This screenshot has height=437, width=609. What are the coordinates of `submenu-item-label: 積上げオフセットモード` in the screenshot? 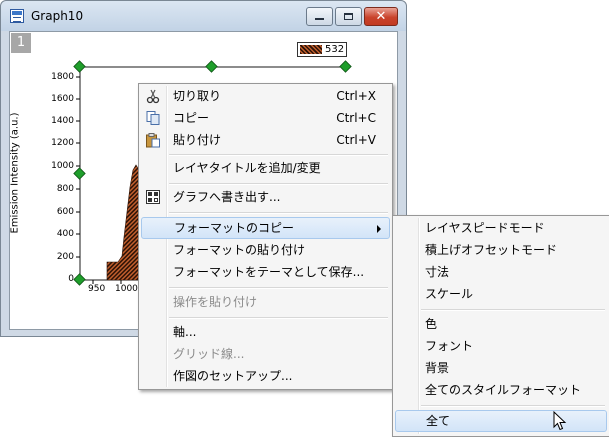 It's located at (491, 250).